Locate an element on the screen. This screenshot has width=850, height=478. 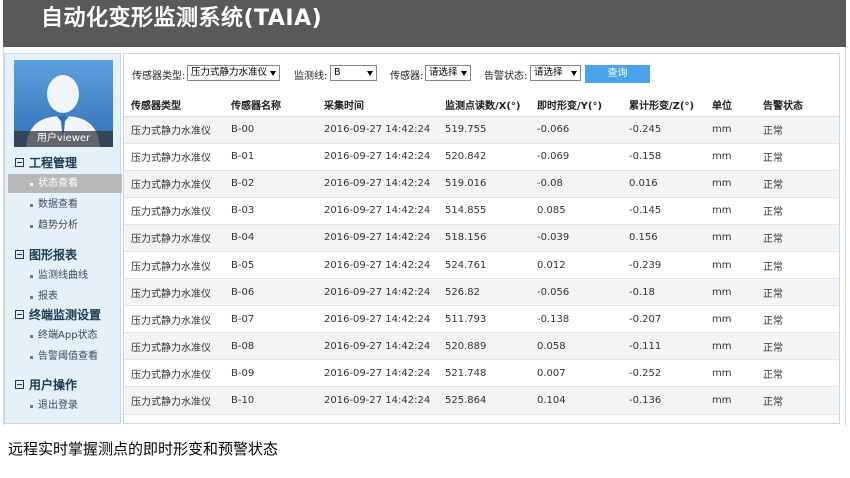
sidebar-item-alarm-threshold: 告警阈值查看 is located at coordinates (65, 356).